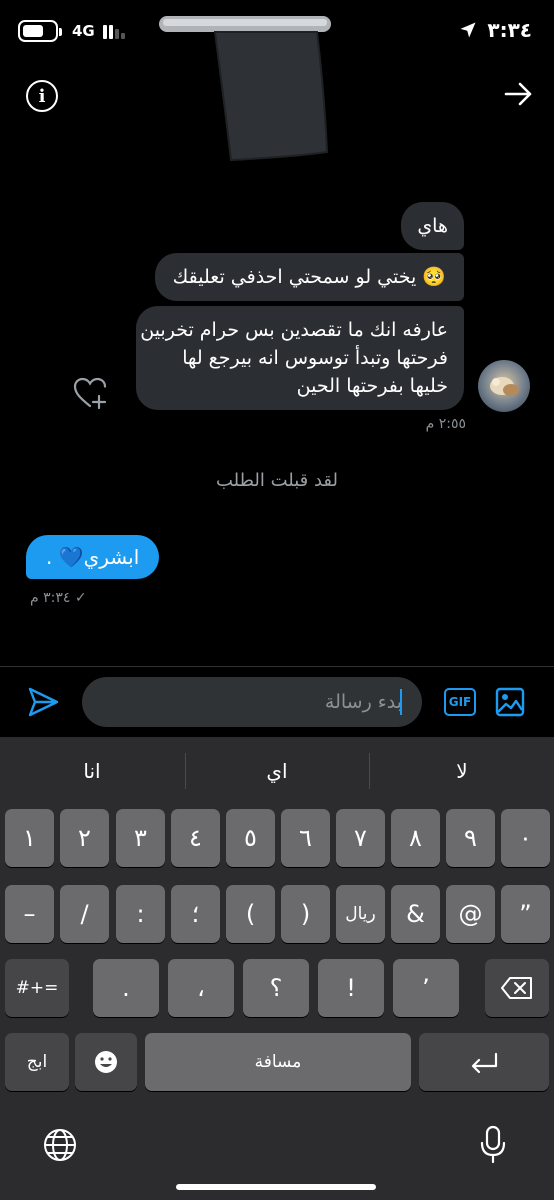 This screenshot has width=554, height=1200. I want to click on suggestion-2: اي, so click(277, 771).